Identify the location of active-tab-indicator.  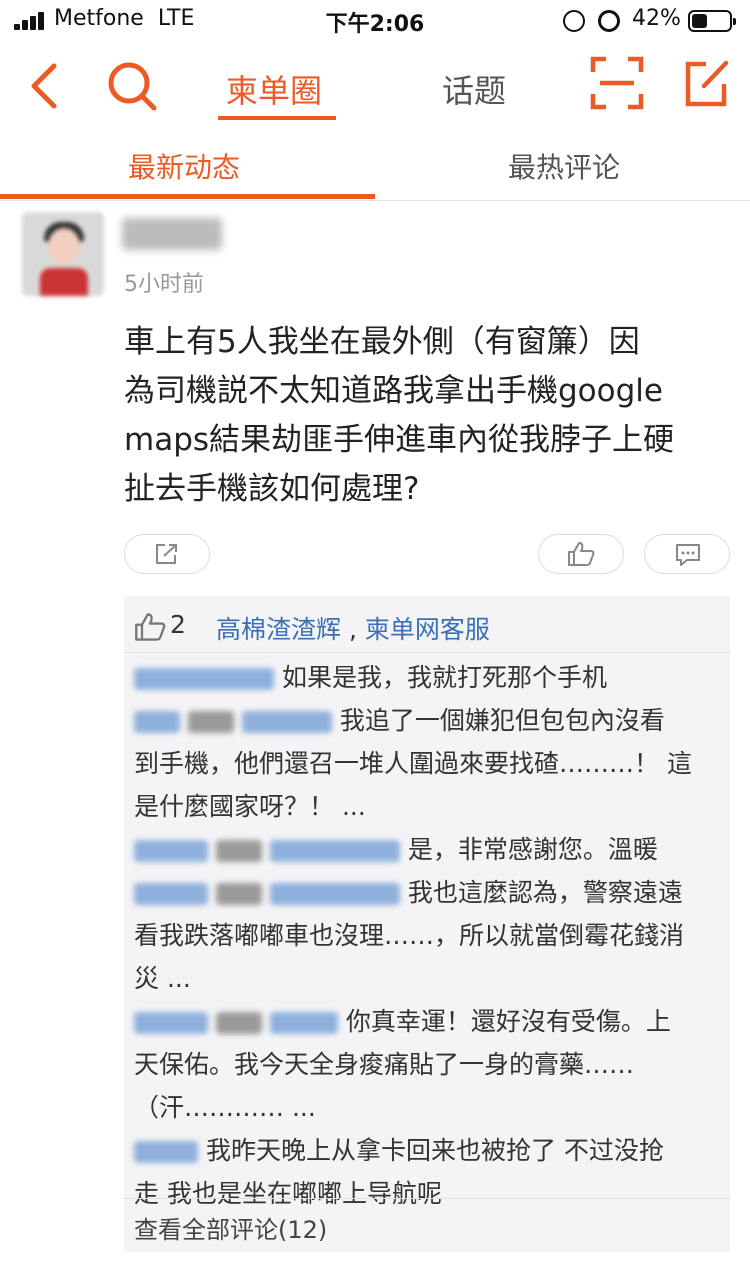
(277, 118).